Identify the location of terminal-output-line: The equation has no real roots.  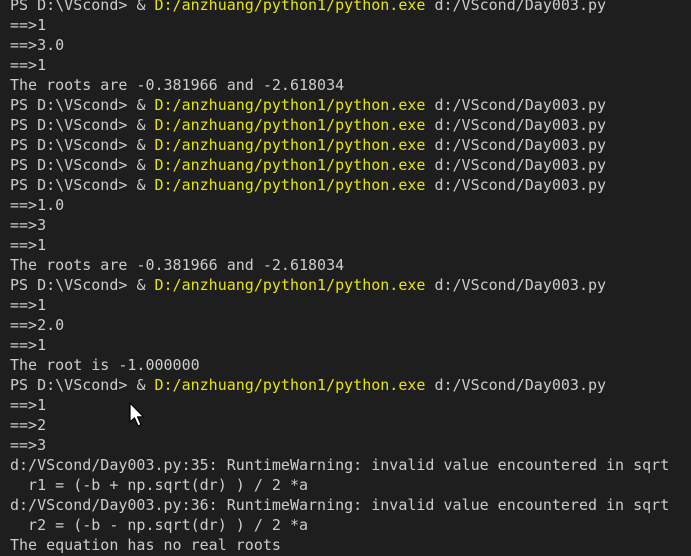
(145, 545).